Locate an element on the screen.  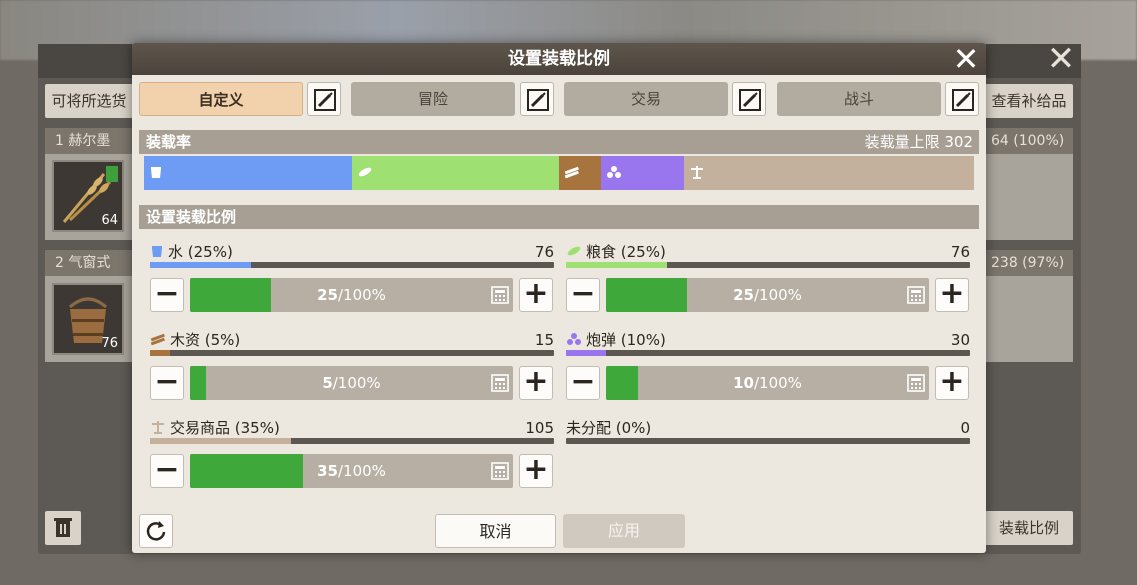
resource-label-trade: 交易商品 (35%) is located at coordinates (300, 428).